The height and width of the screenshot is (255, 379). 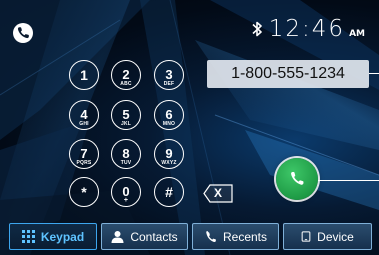 I want to click on key-digit: 2, so click(x=126, y=74).